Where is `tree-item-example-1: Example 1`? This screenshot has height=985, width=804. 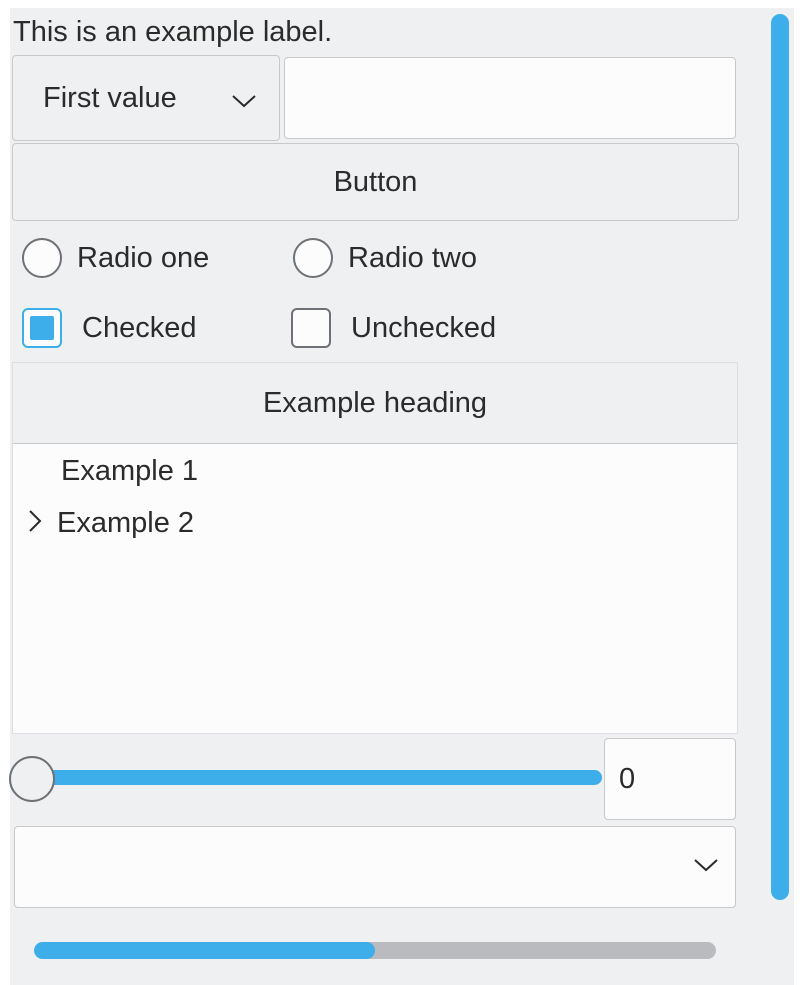
tree-item-example-1: Example 1 is located at coordinates (129, 471).